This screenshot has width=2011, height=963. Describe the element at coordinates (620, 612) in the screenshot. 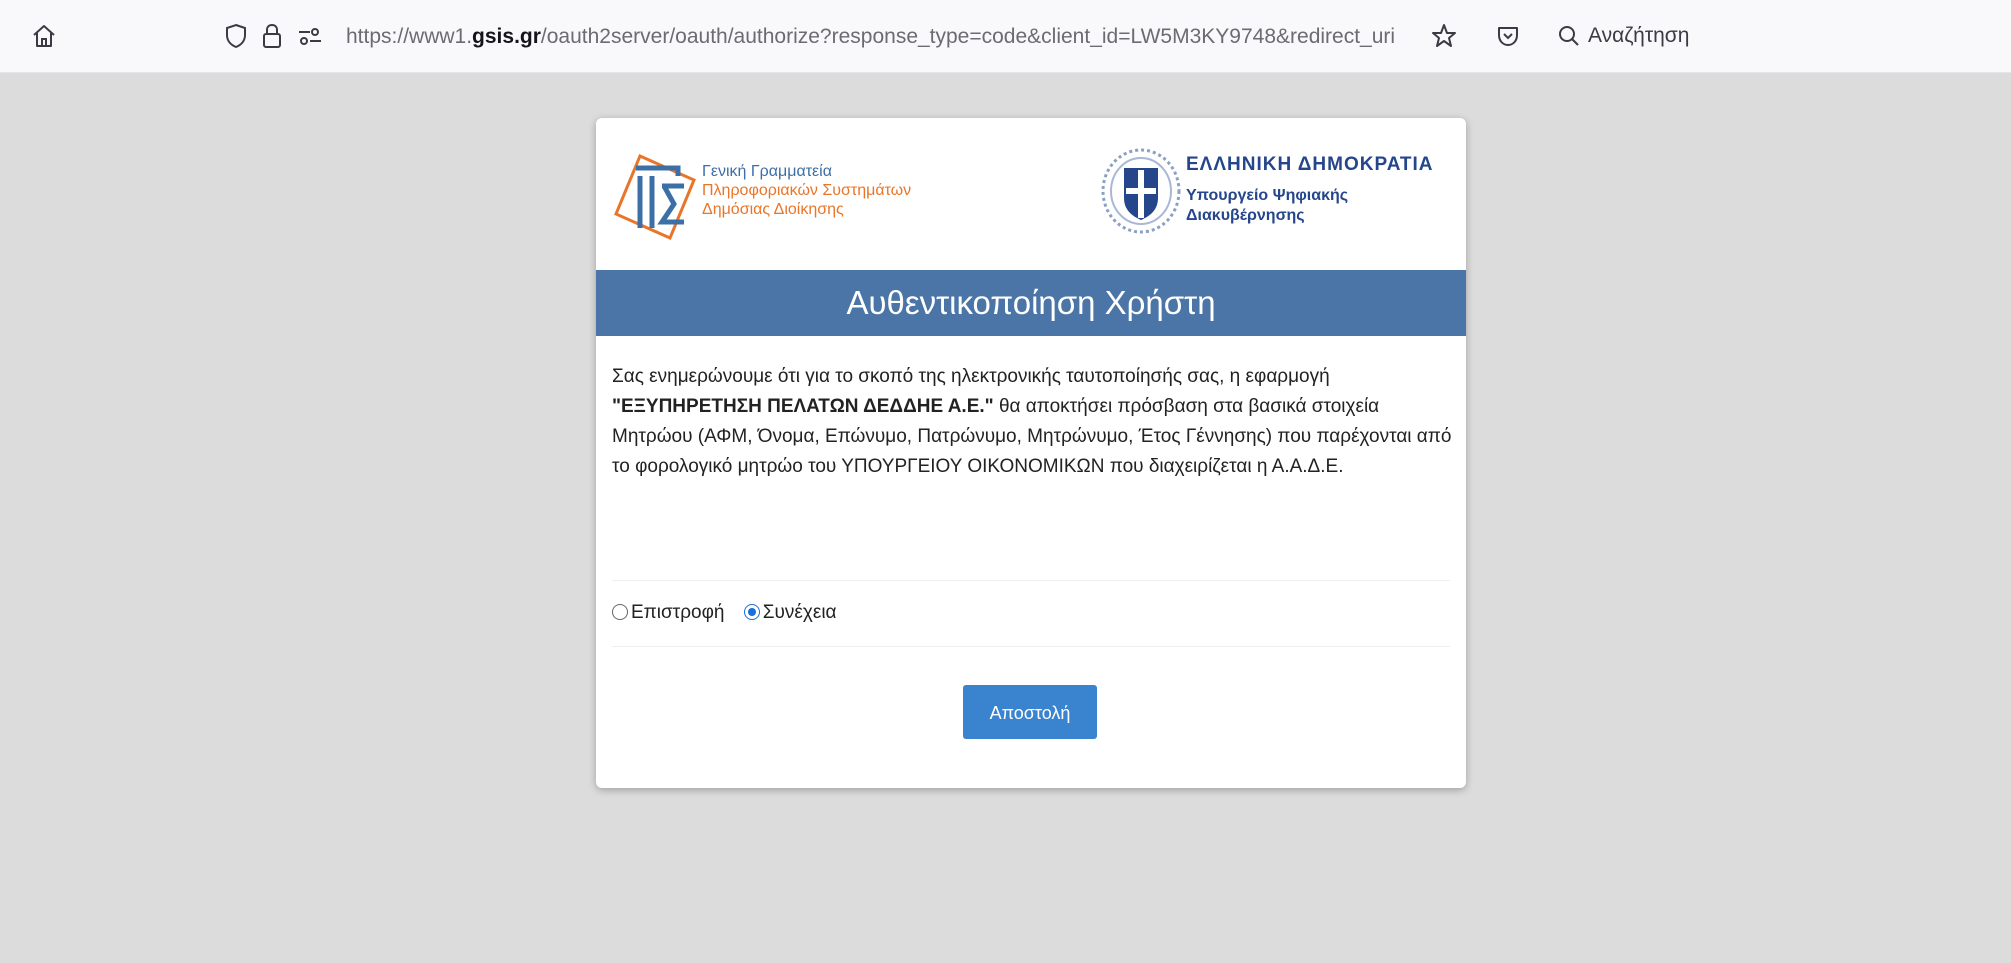

I see `radio-back-button` at that location.